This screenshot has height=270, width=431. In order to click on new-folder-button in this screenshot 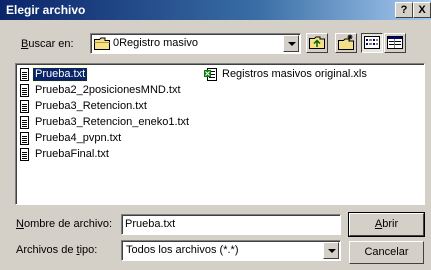, I will do `click(346, 43)`.